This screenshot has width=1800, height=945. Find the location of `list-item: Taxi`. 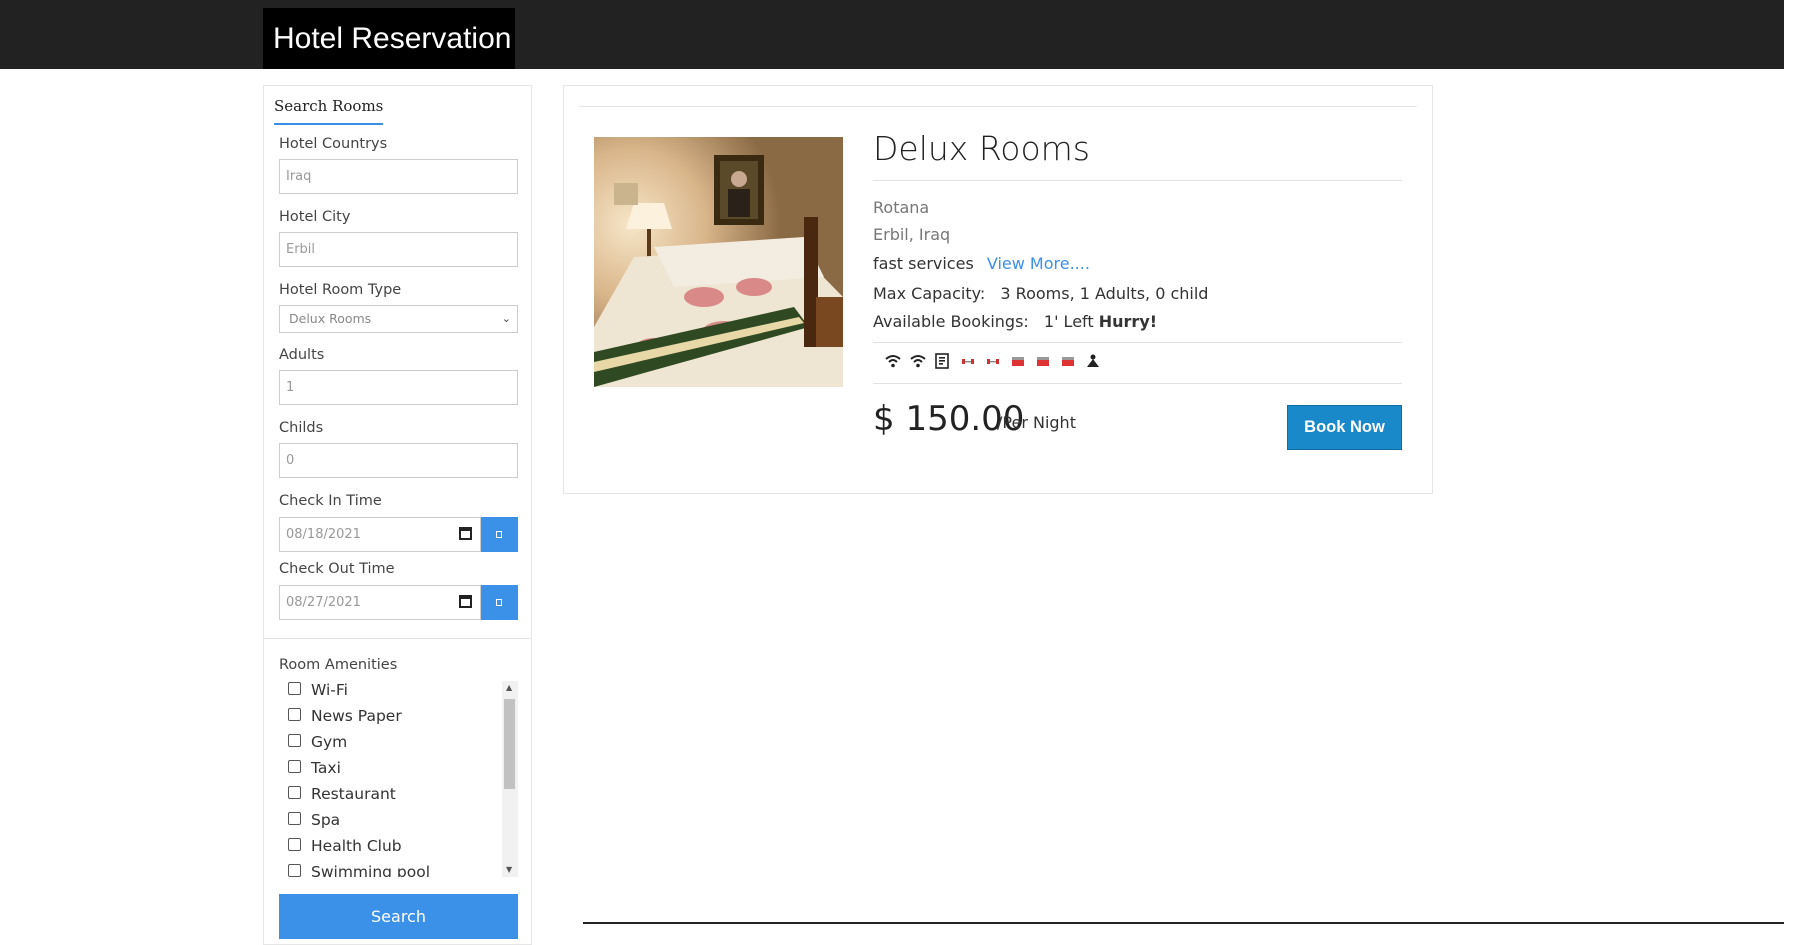

list-item: Taxi is located at coordinates (314, 772).